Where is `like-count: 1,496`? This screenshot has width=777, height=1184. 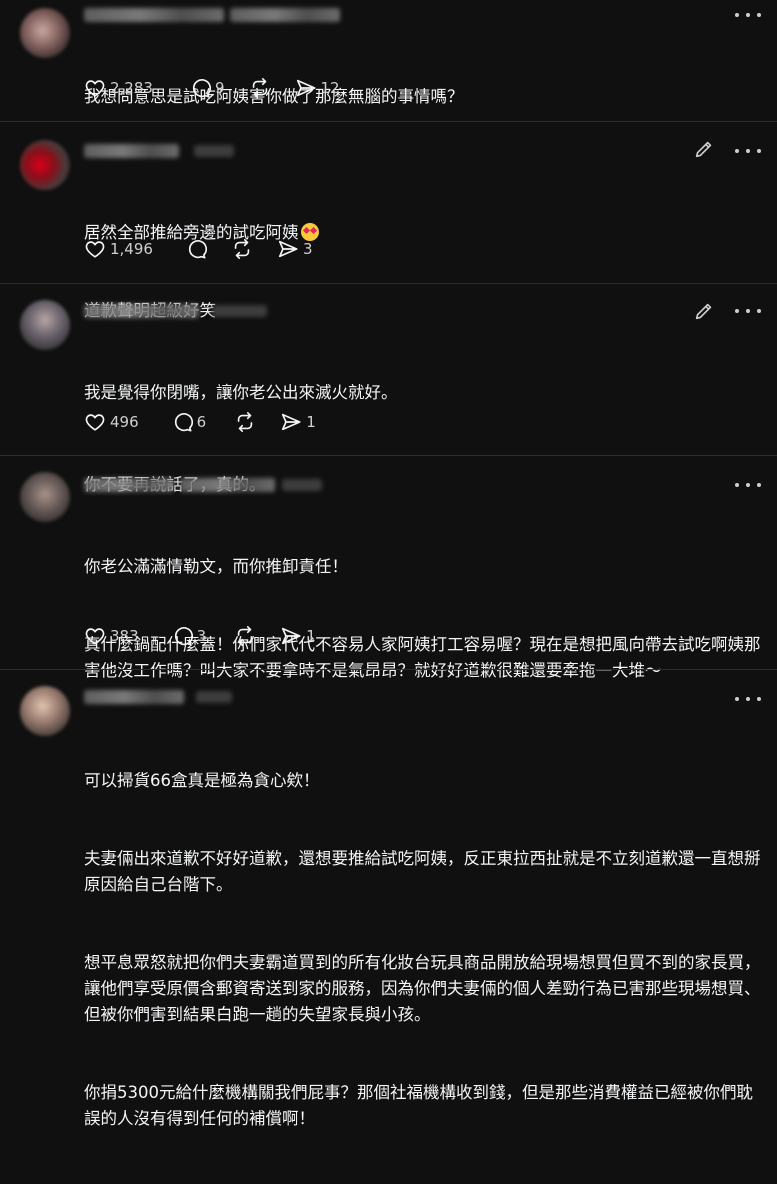 like-count: 1,496 is located at coordinates (131, 249).